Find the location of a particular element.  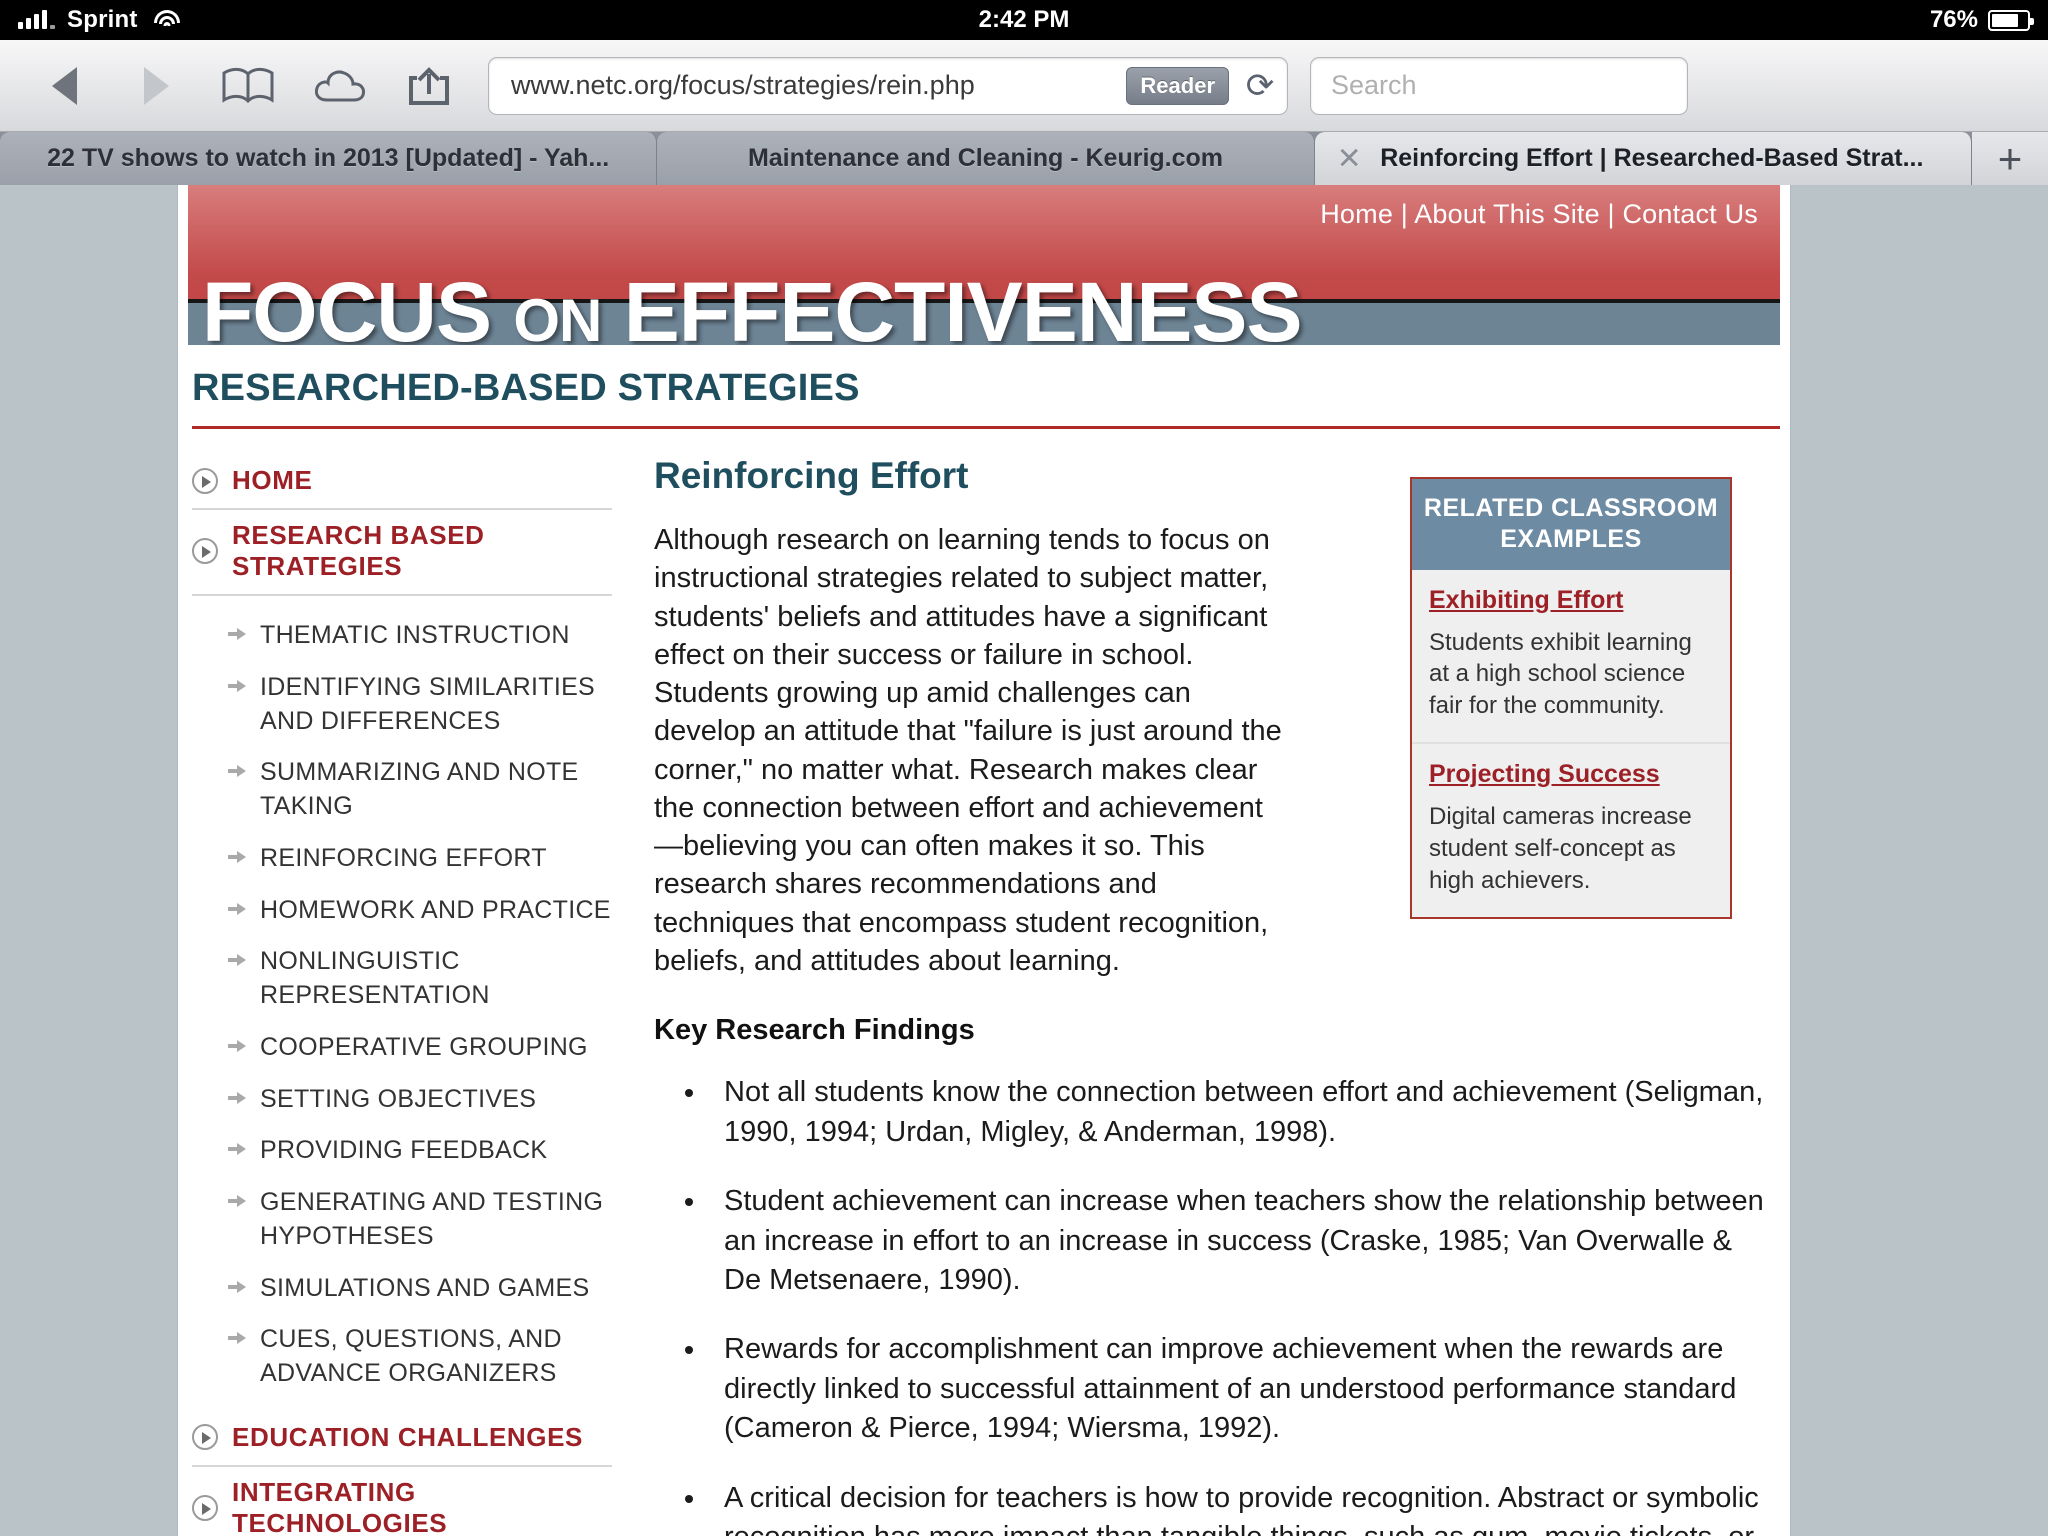

forward-button is located at coordinates (156, 86).